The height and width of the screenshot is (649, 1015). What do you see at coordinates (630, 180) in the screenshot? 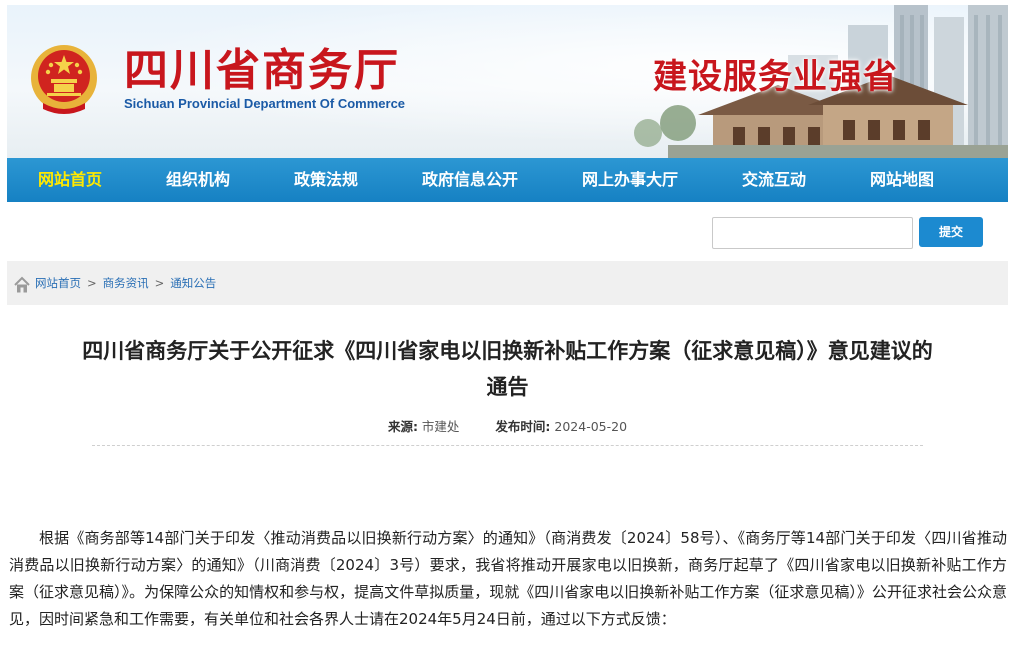
I see `nav-item-online-services: 网上办事大厅` at bounding box center [630, 180].